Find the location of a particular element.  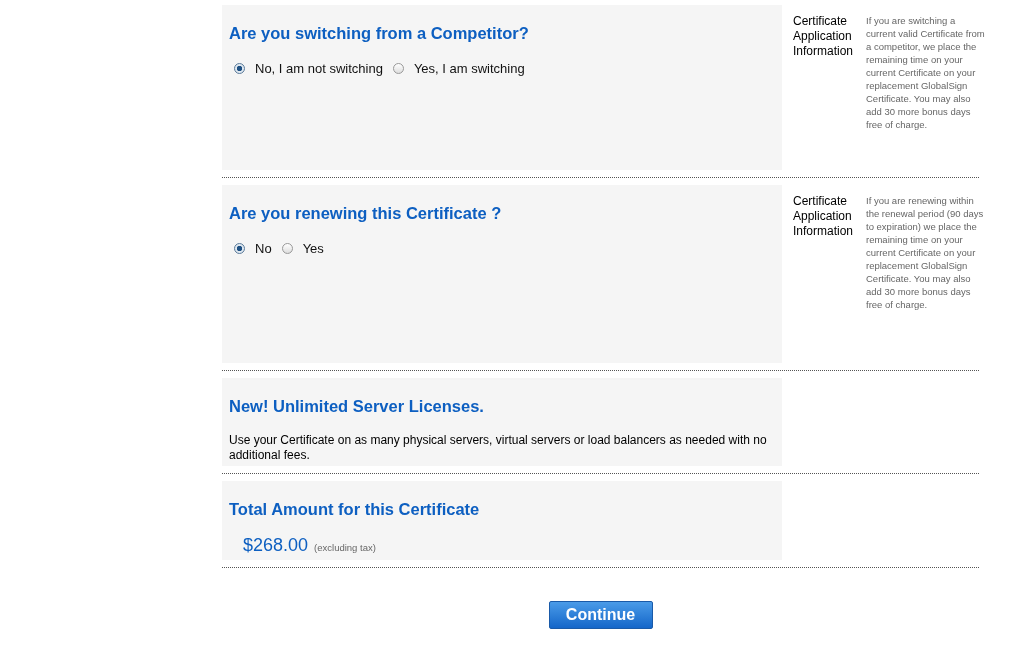

option-label: Yes is located at coordinates (313, 248).